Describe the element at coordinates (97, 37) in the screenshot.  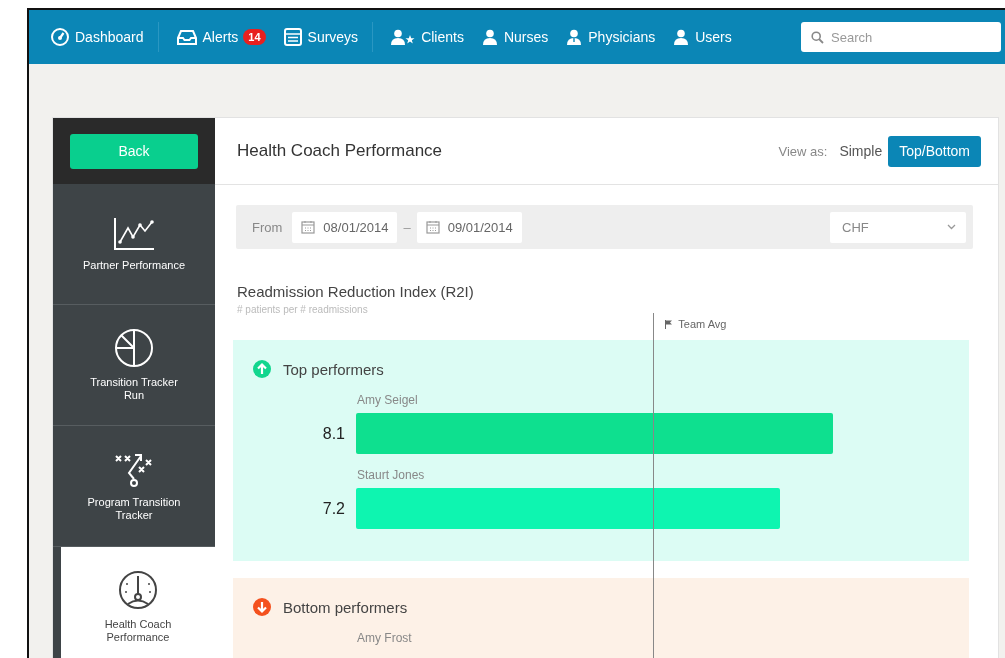
I see `nav-item: Dashboard` at that location.